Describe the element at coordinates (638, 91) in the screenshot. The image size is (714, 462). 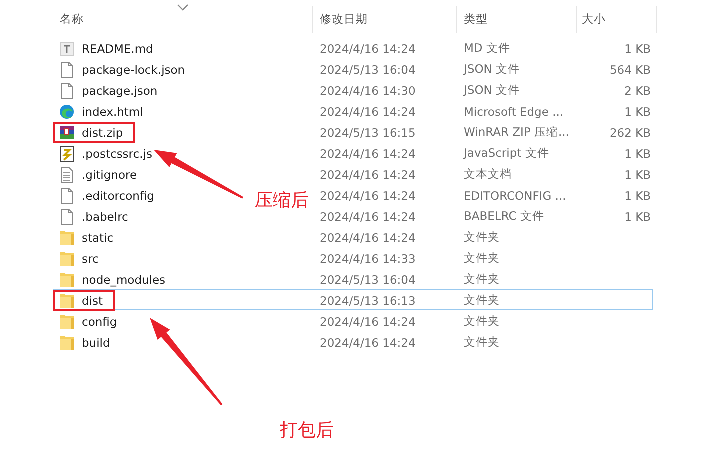
I see `file-size: 2 KB` at that location.